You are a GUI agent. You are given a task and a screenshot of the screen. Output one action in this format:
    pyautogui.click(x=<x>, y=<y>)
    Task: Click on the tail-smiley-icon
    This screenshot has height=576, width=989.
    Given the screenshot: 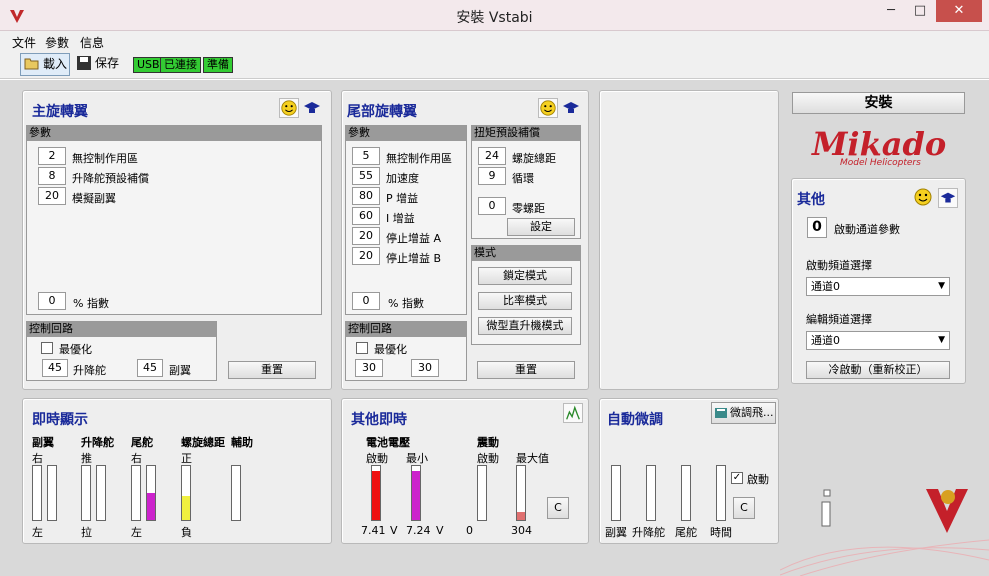 What is the action you would take?
    pyautogui.click(x=548, y=108)
    